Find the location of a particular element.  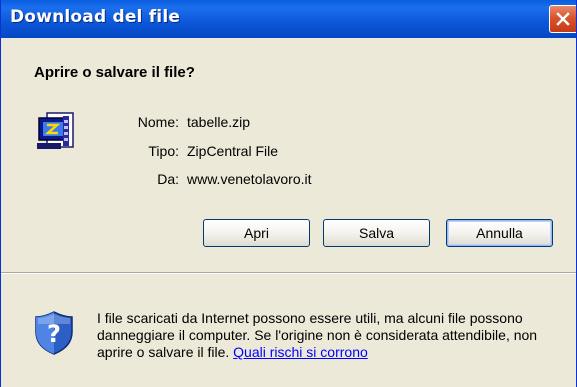

file-source-label: Da: is located at coordinates (168, 179).